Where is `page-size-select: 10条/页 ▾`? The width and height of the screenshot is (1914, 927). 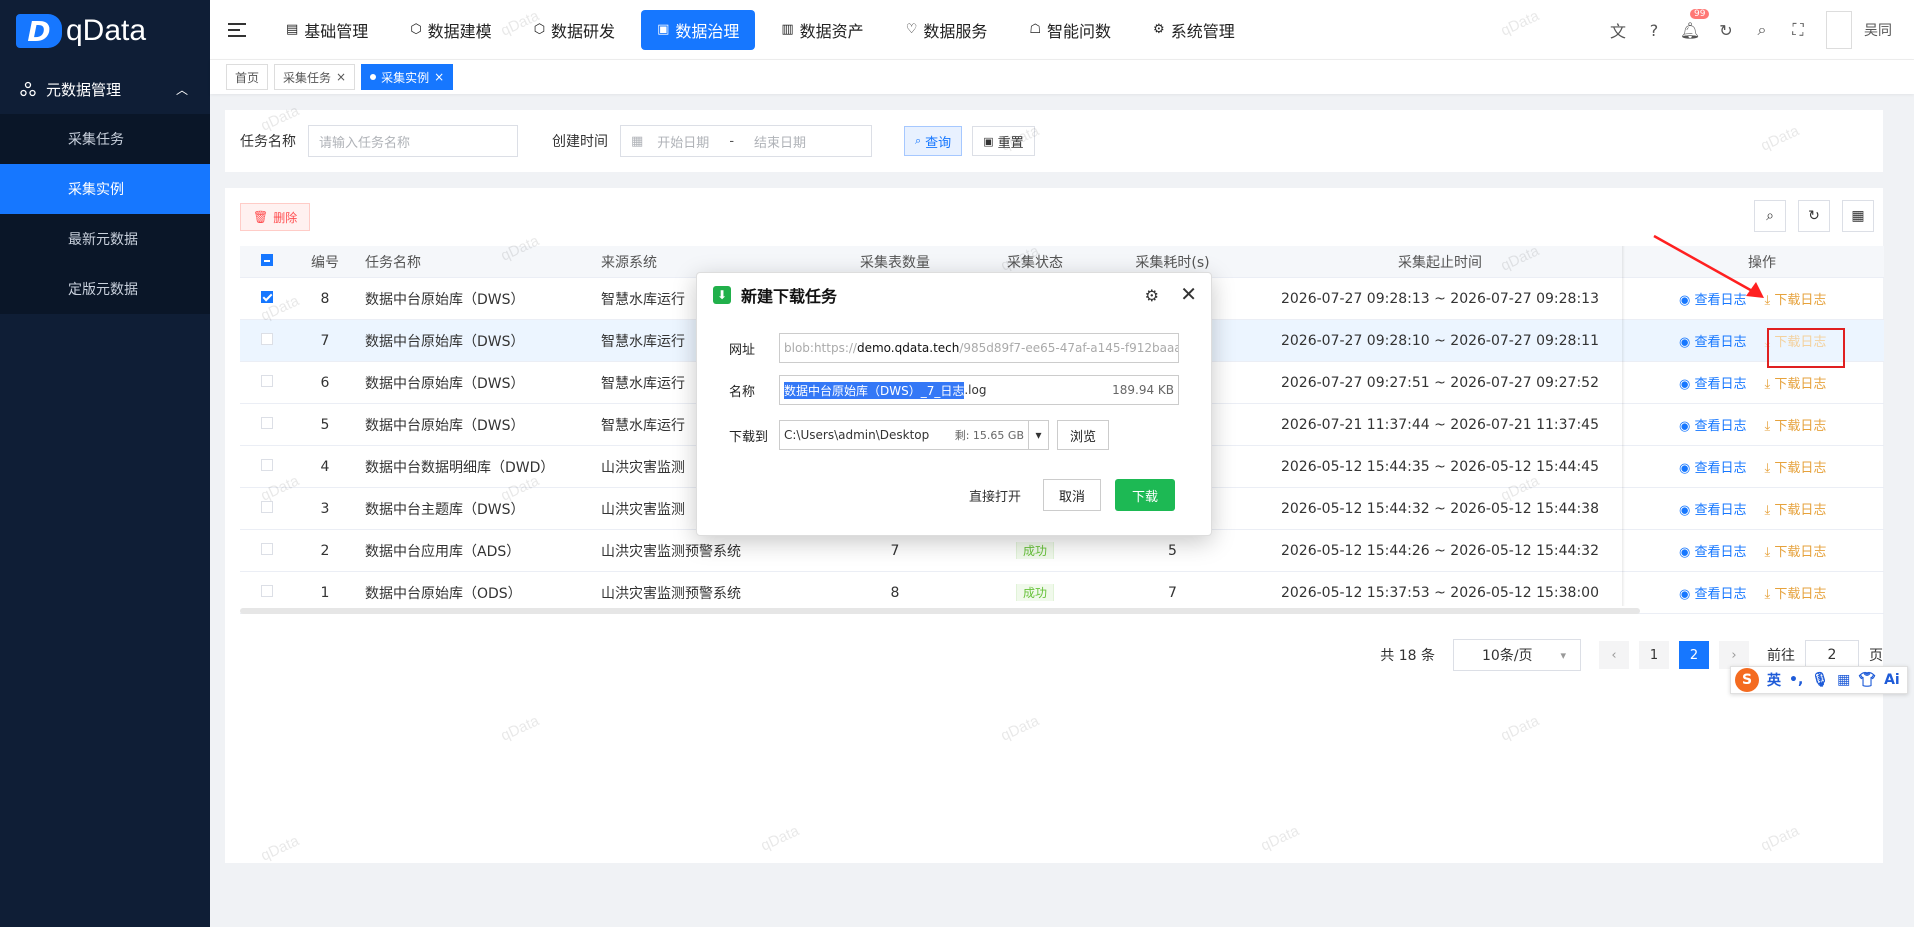
page-size-select: 10条/页 ▾ is located at coordinates (1517, 655).